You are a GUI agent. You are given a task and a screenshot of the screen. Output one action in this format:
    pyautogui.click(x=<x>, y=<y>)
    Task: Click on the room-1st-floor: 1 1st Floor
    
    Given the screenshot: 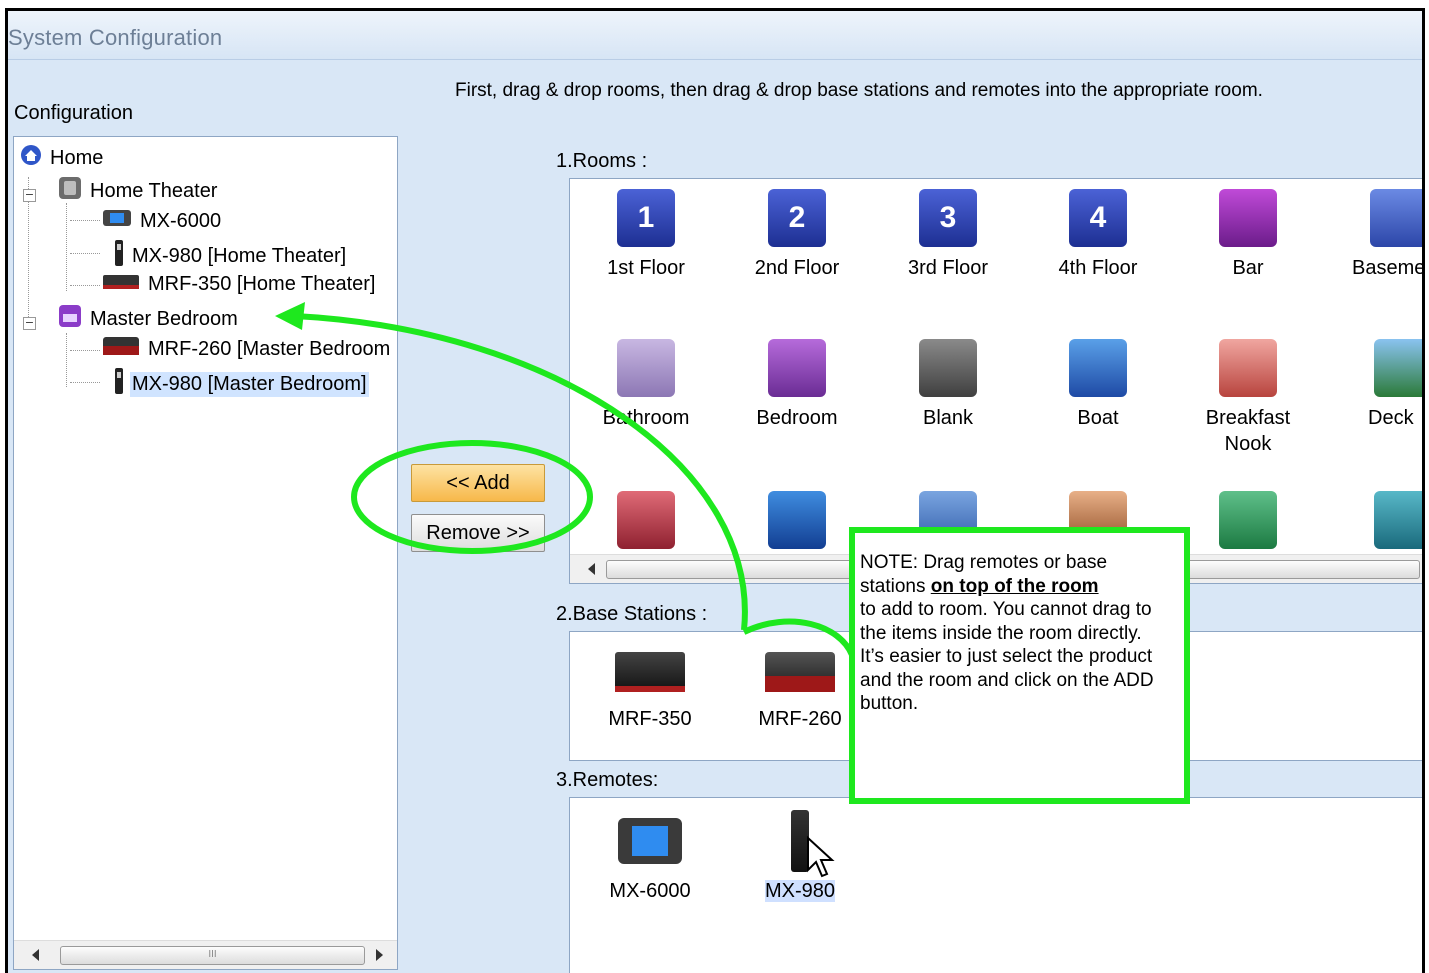 What is the action you would take?
    pyautogui.click(x=646, y=235)
    